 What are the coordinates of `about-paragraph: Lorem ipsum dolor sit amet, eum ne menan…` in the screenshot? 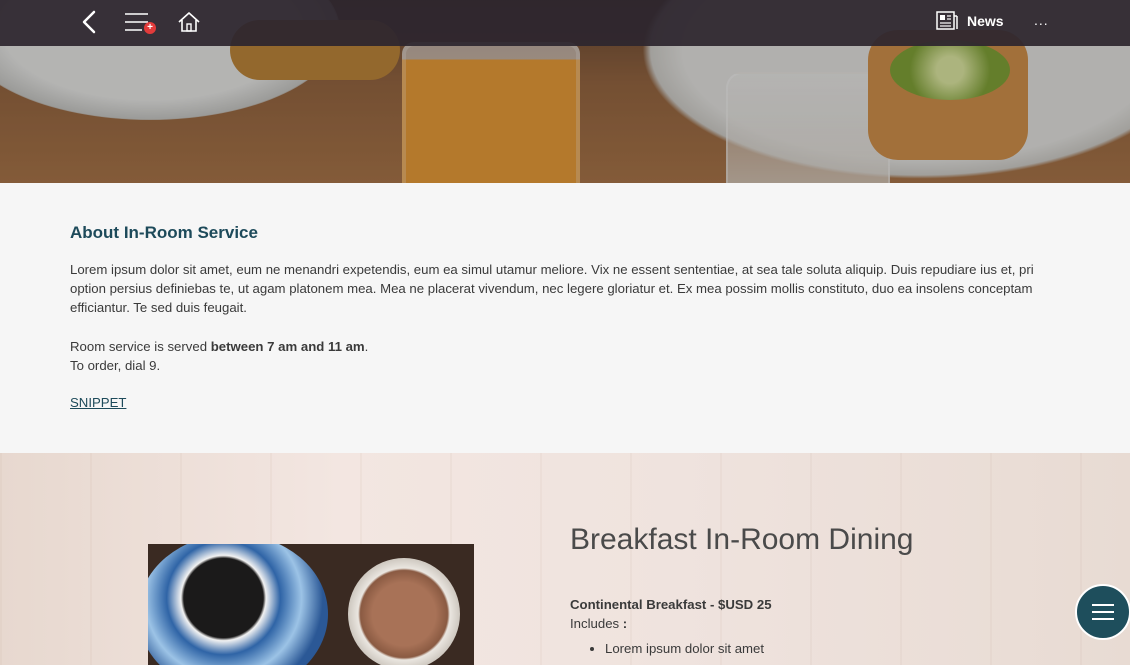 It's located at (552, 288).